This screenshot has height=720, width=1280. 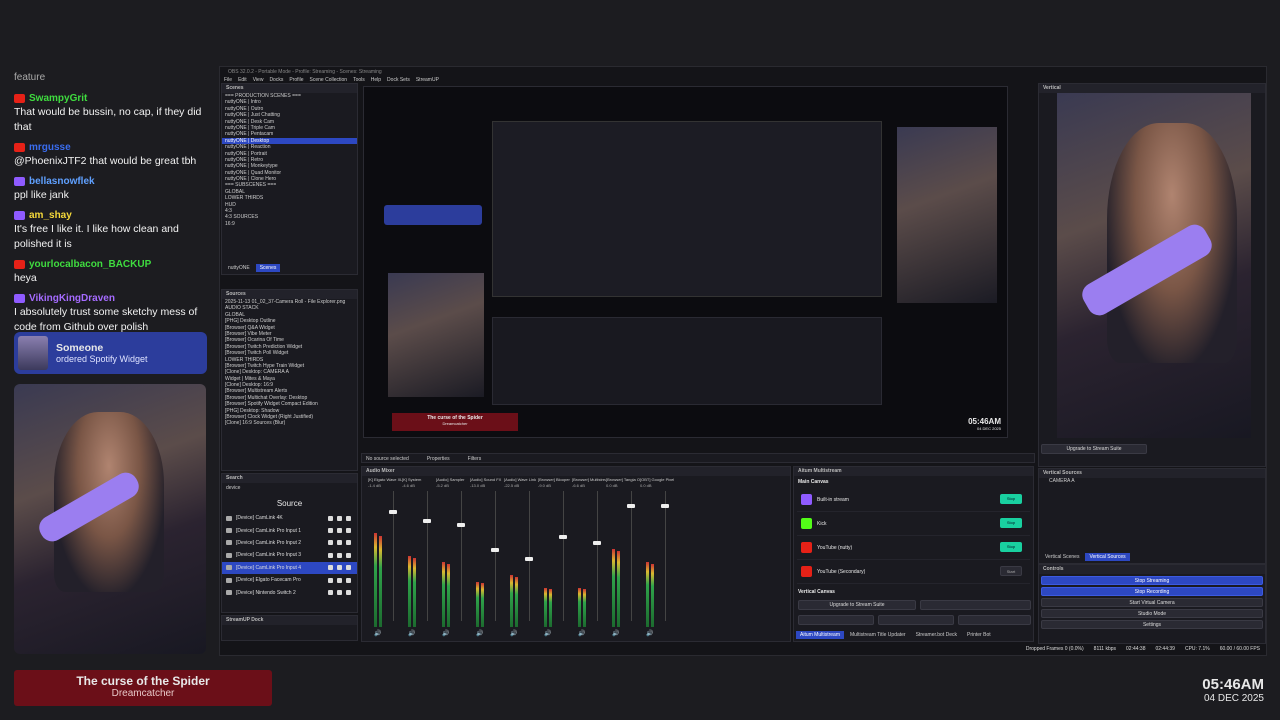 What do you see at coordinates (433, 215) in the screenshot?
I see `preview-alert` at bounding box center [433, 215].